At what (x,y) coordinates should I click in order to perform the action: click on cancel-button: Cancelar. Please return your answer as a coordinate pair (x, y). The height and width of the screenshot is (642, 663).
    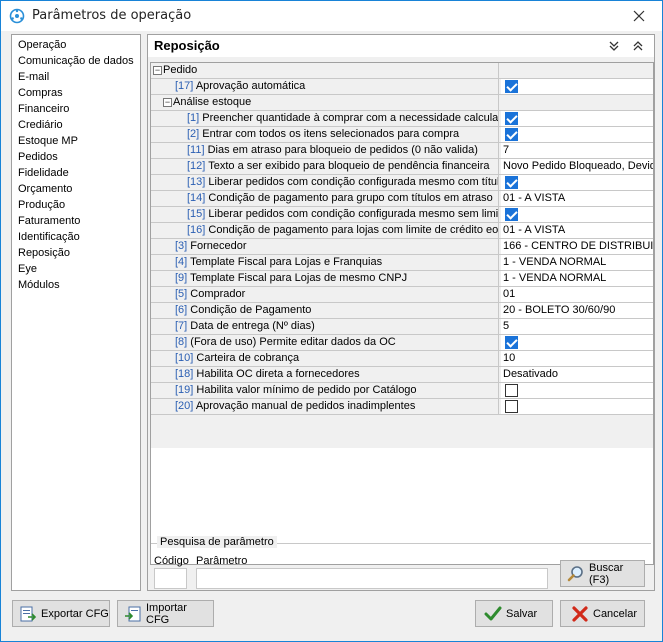
    Looking at the image, I should click on (602, 613).